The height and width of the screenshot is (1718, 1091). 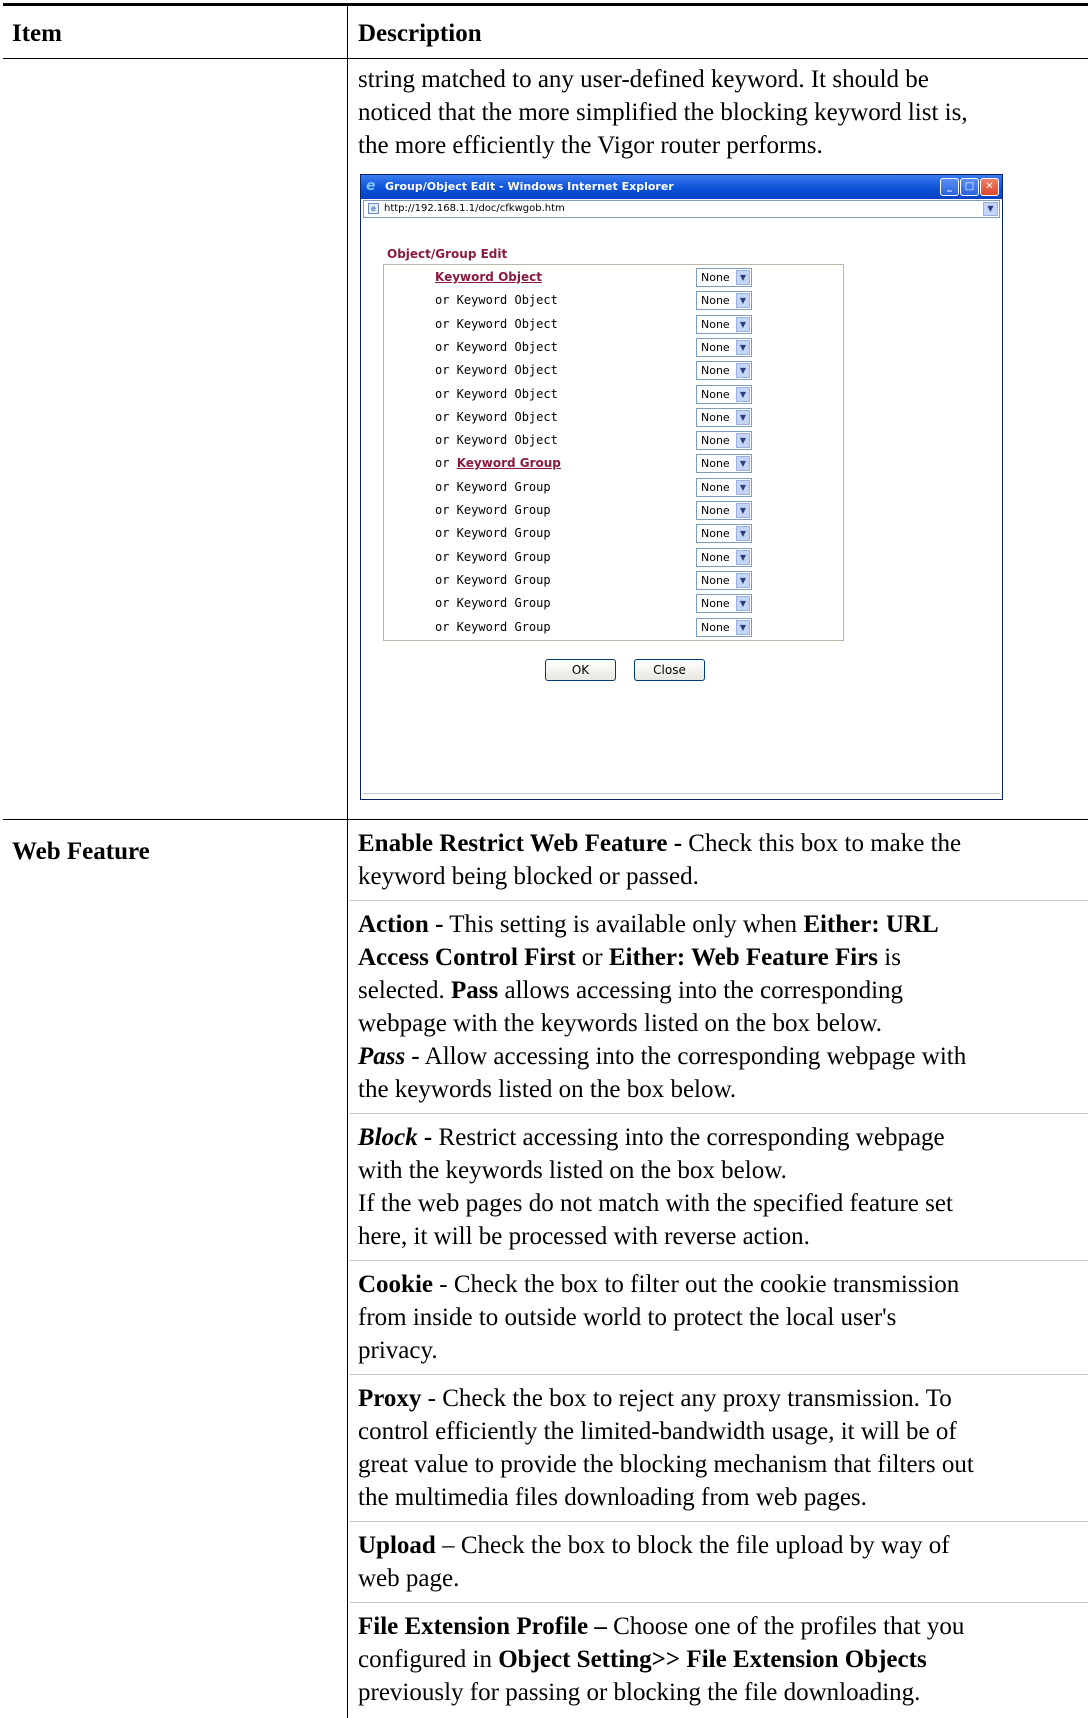 I want to click on term: Object Setting>> File Extension Objects, so click(x=712, y=1659).